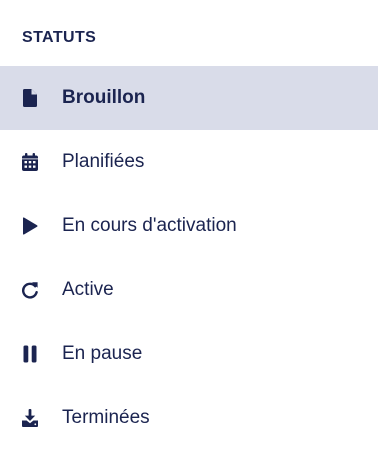  I want to click on status-item-label: En cours d'activation, so click(149, 225).